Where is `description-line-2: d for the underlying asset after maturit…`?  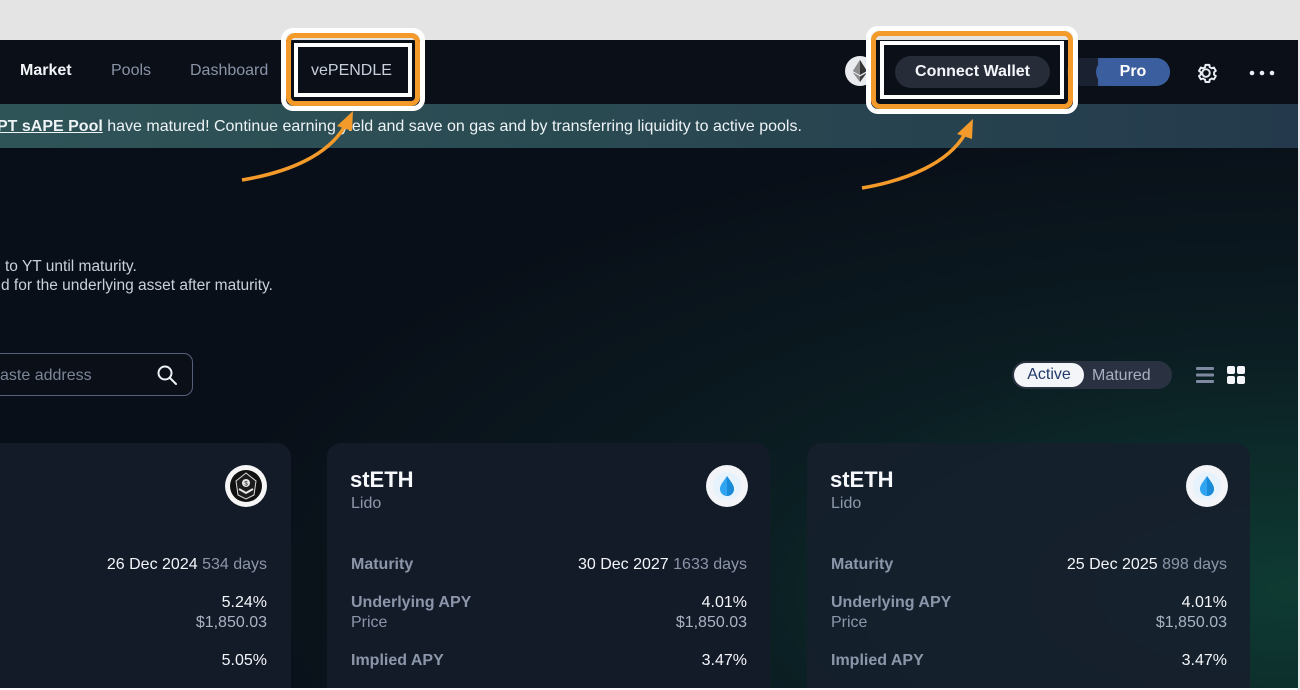 description-line-2: d for the underlying asset after maturit… is located at coordinates (137, 285).